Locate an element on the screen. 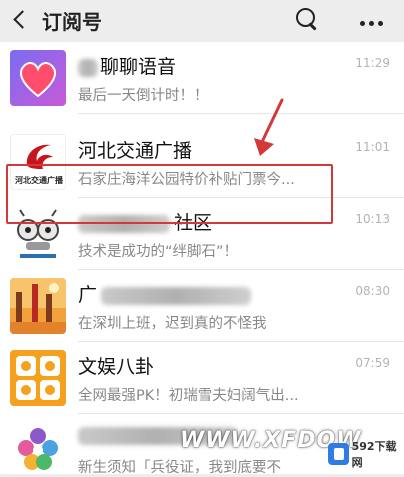 Image resolution: width=404 pixels, height=477 pixels. heart-icon is located at coordinates (38, 80).